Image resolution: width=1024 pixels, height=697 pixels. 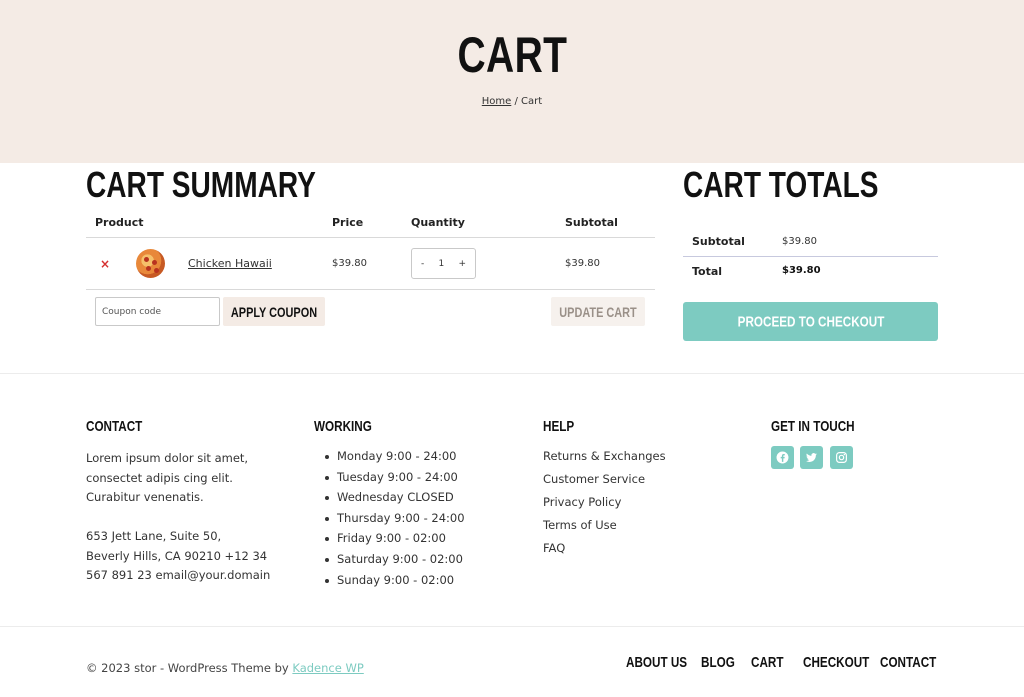 What do you see at coordinates (348, 222) in the screenshot?
I see `column-header-price: Price` at bounding box center [348, 222].